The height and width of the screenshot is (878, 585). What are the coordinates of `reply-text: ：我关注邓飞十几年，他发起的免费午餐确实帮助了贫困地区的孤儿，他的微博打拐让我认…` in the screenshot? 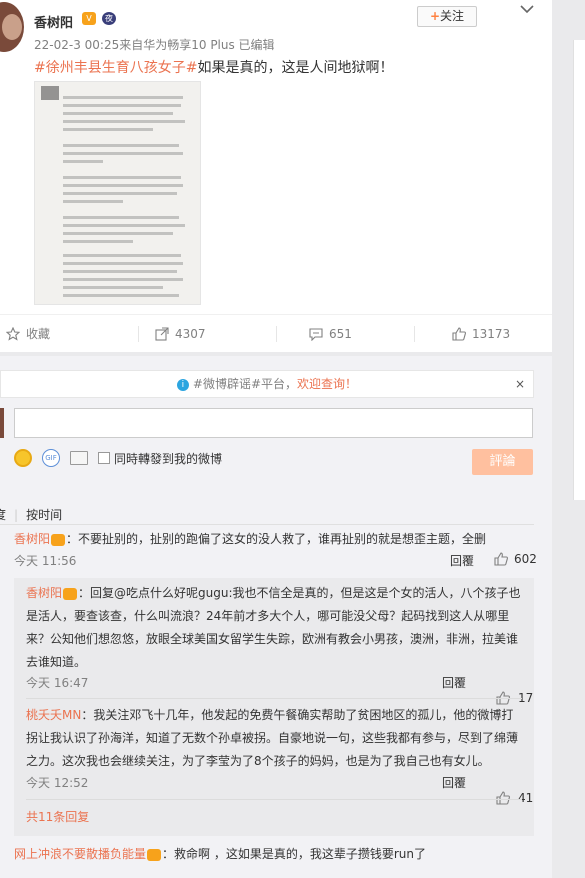 It's located at (272, 738).